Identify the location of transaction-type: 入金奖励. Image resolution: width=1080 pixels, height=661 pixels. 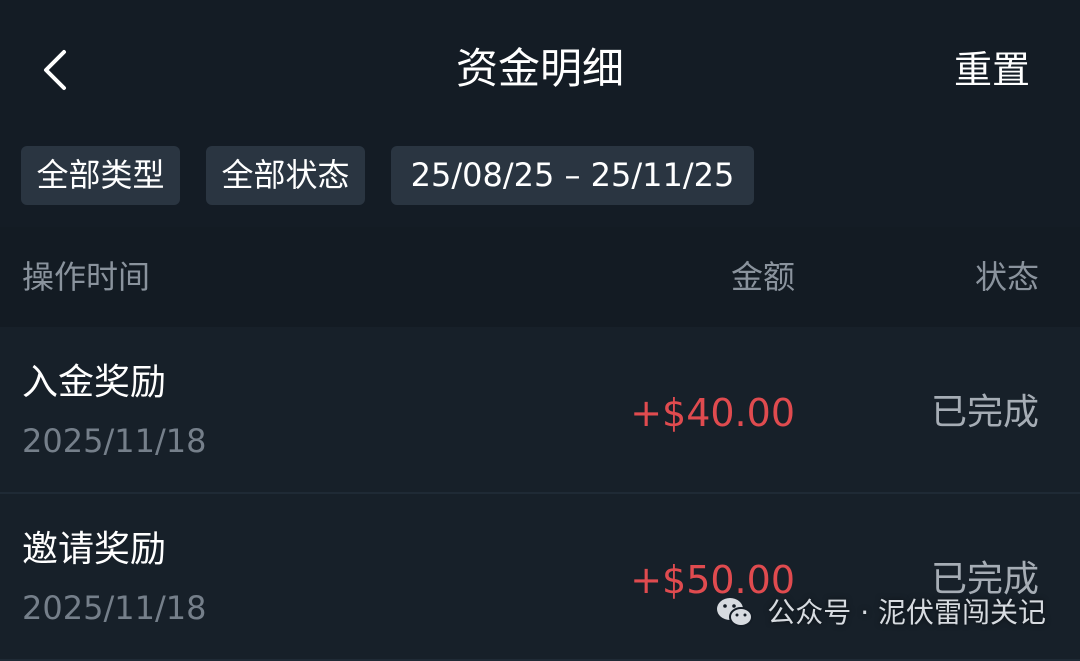
(94, 382).